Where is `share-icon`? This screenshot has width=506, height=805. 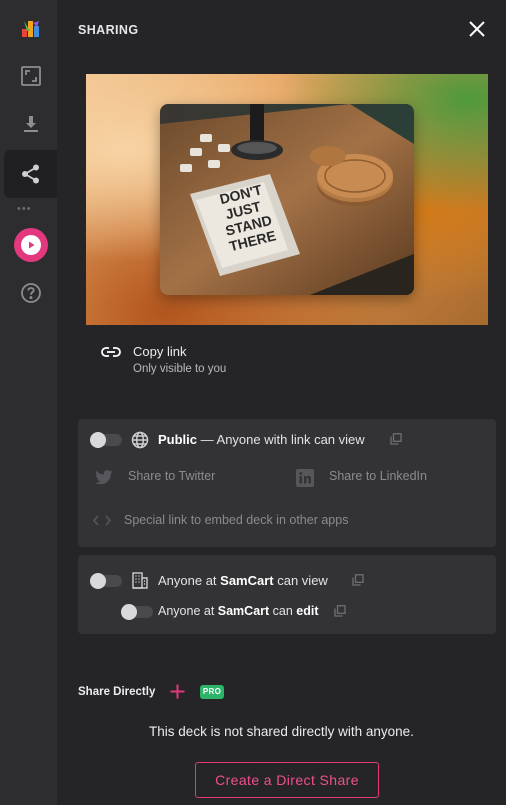
share-icon is located at coordinates (30, 174).